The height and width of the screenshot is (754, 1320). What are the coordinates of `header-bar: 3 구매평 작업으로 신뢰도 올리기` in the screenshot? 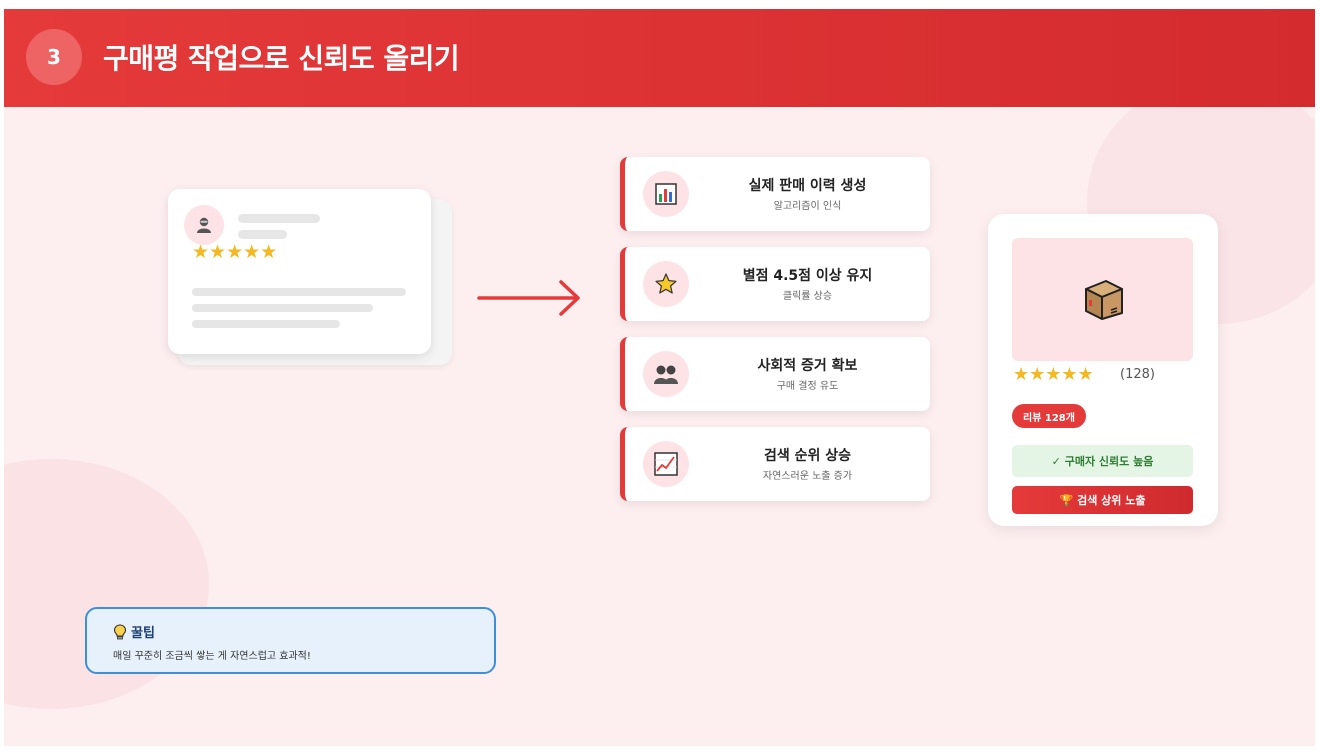 It's located at (659, 58).